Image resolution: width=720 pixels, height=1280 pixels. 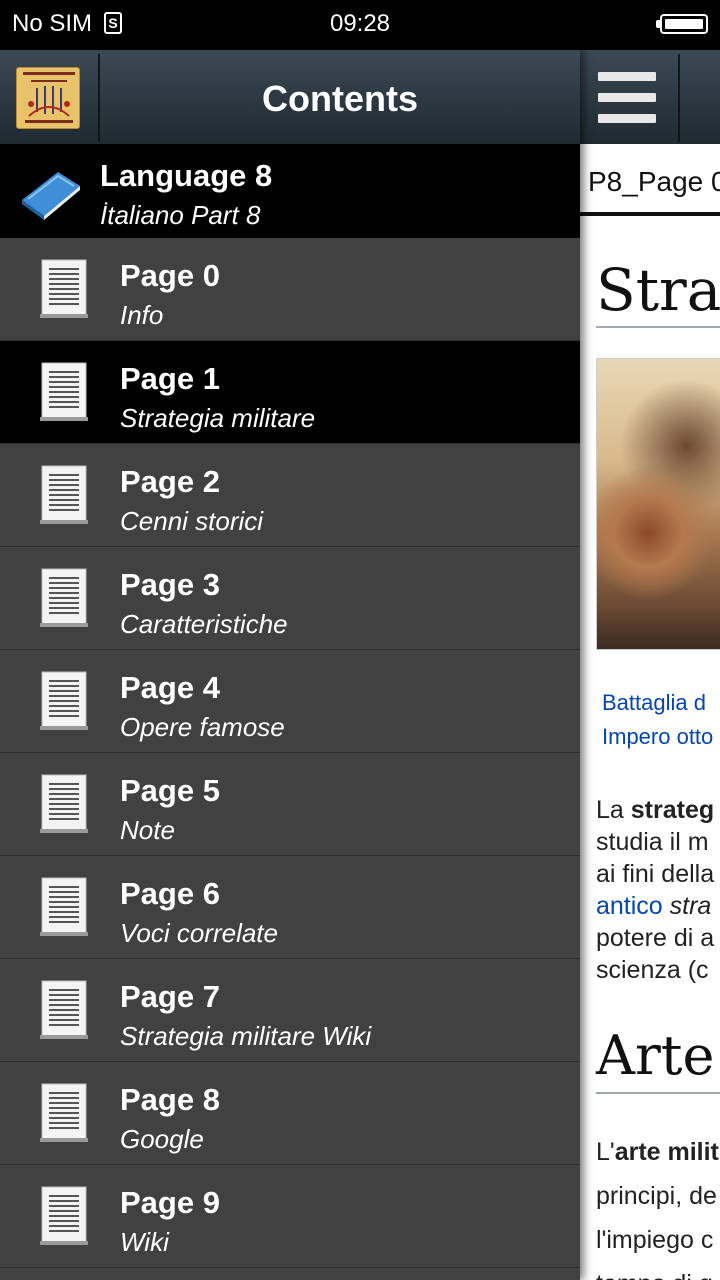 I want to click on caption-link-1: Battaglia d, so click(x=657, y=703).